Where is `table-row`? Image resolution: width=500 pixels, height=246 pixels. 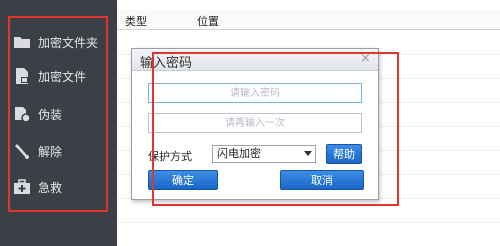 table-row is located at coordinates (308, 222).